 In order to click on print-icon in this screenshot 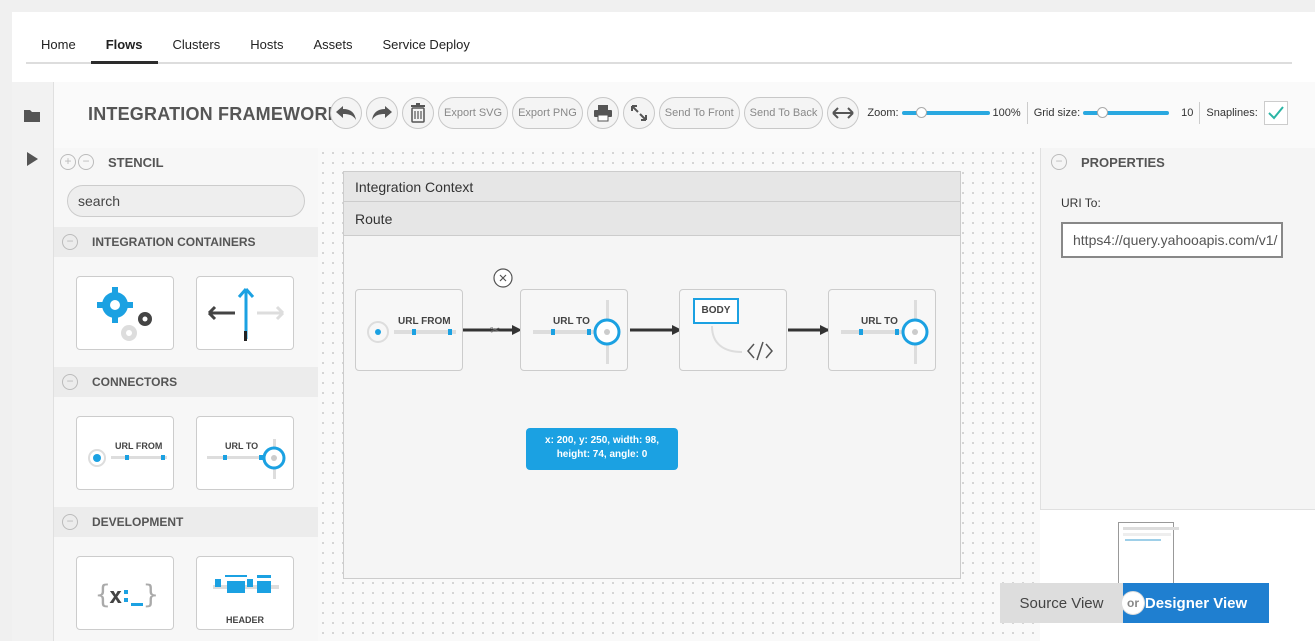, I will do `click(602, 113)`.